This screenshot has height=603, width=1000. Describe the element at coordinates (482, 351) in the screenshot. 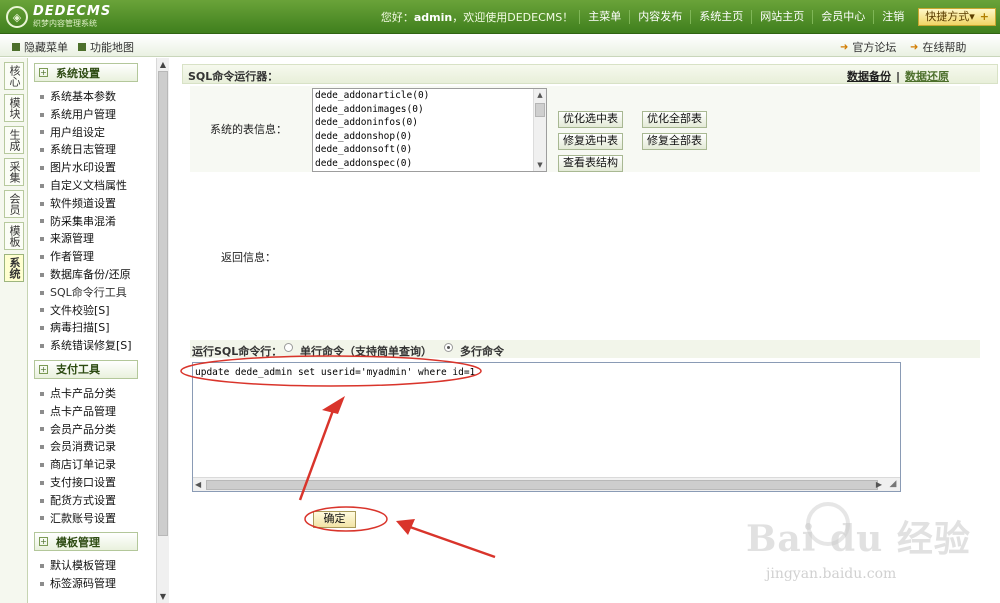

I see `multi-line-label: 多行命令` at that location.